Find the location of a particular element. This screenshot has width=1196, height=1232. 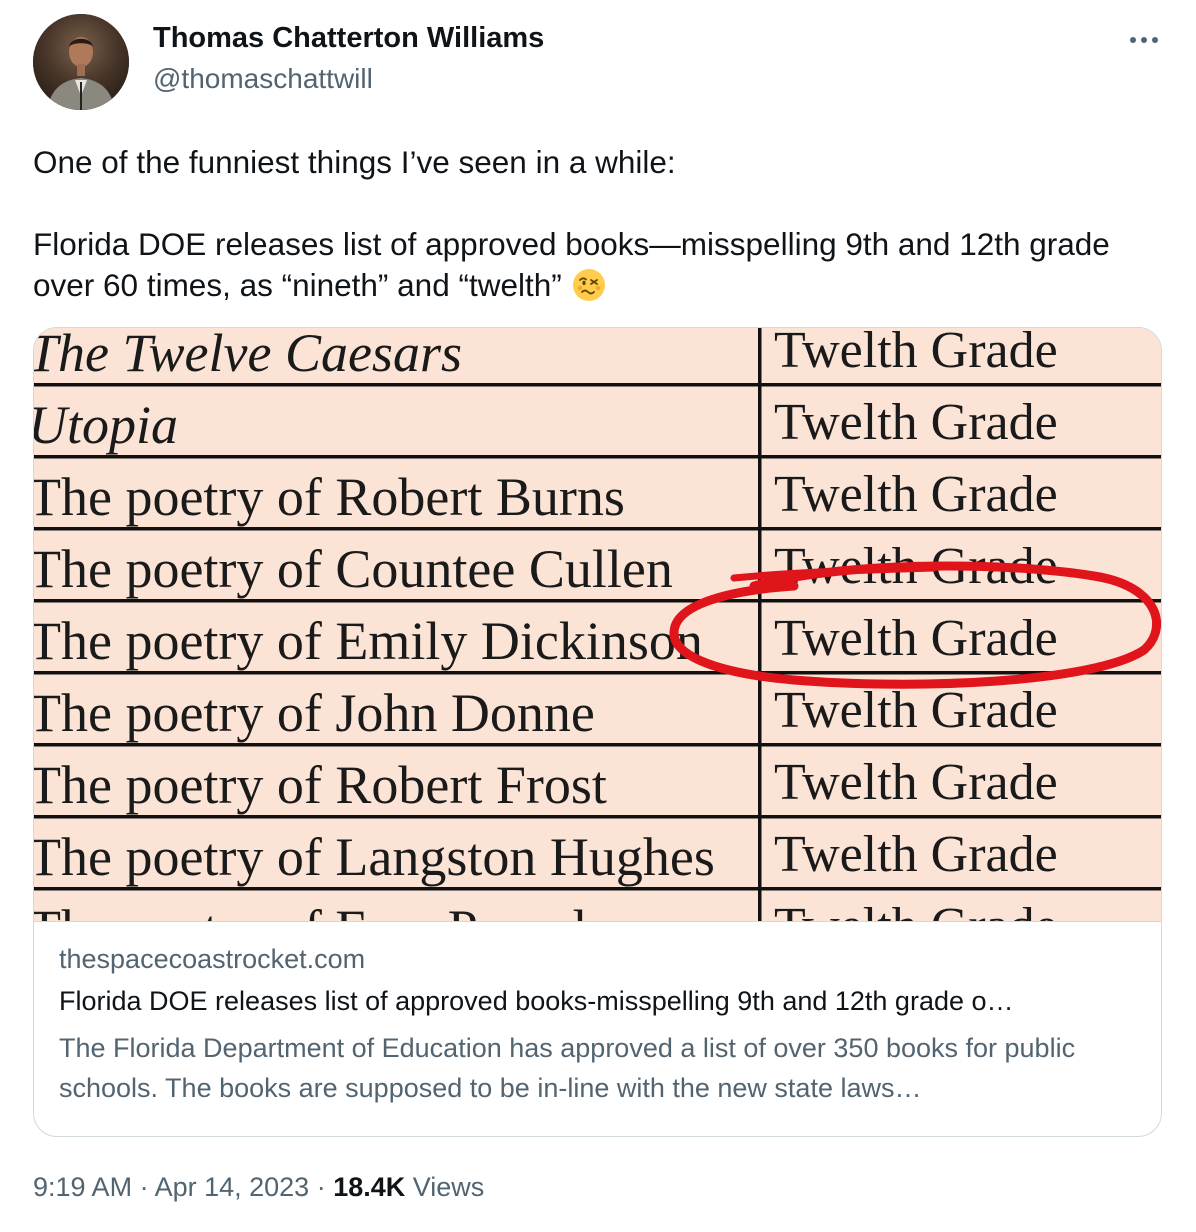

book-title: Utopia is located at coordinates (106, 425).